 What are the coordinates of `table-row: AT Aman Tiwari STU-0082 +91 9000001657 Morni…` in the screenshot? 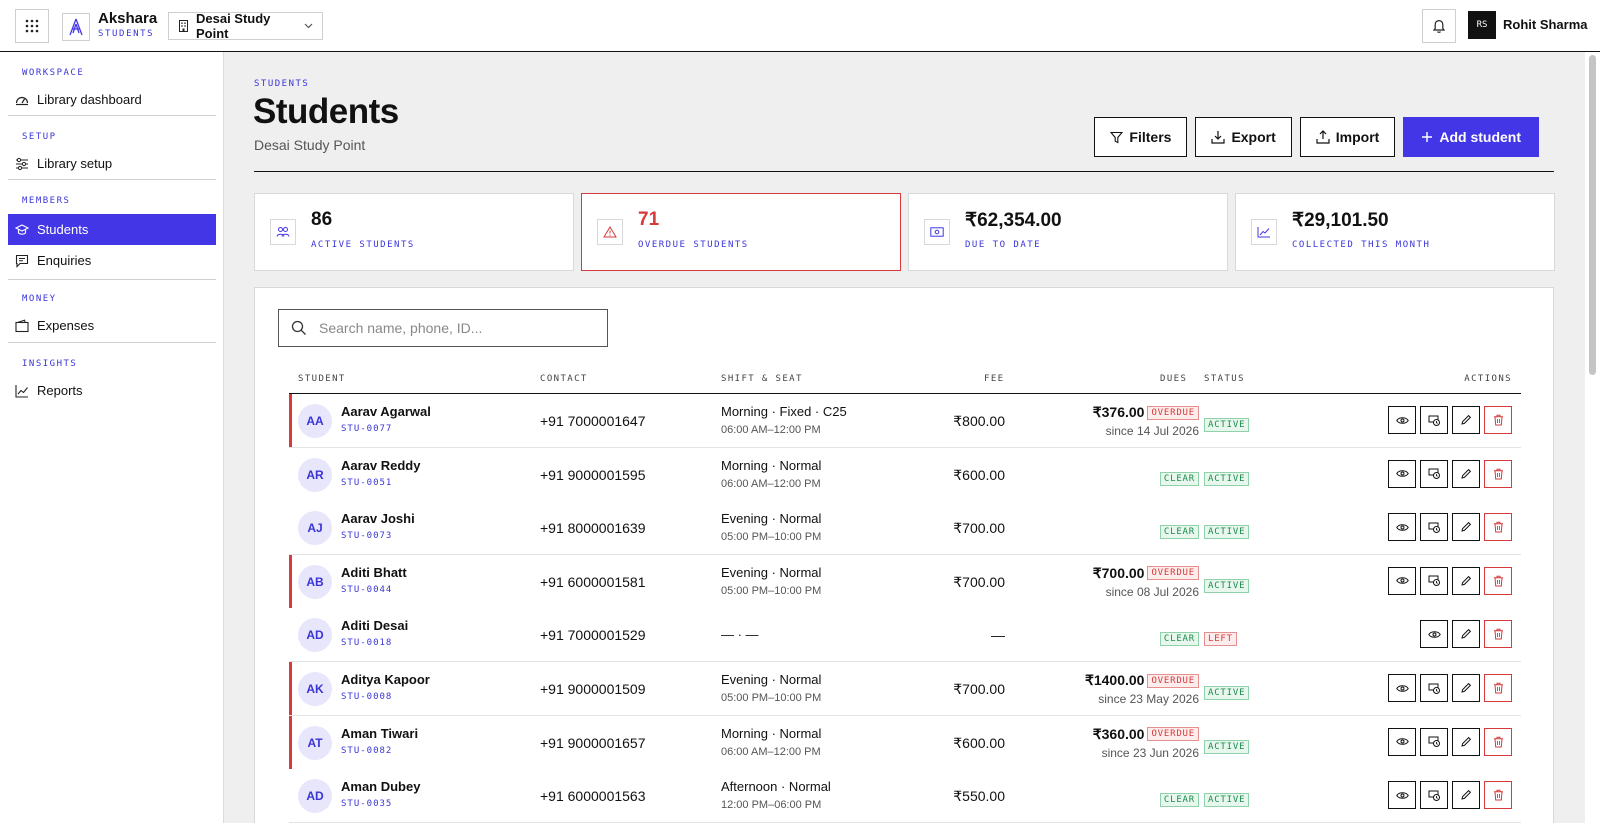 It's located at (905, 742).